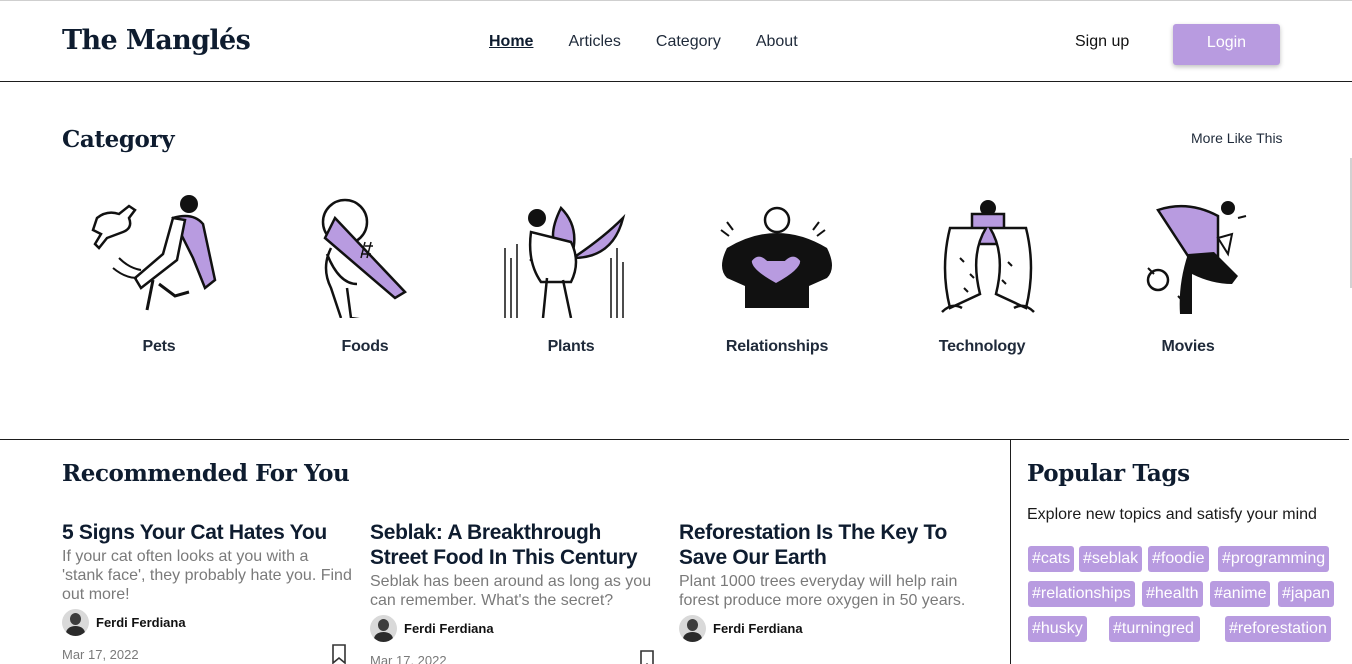 This screenshot has height=664, width=1352. I want to click on category-label: Plants, so click(571, 346).